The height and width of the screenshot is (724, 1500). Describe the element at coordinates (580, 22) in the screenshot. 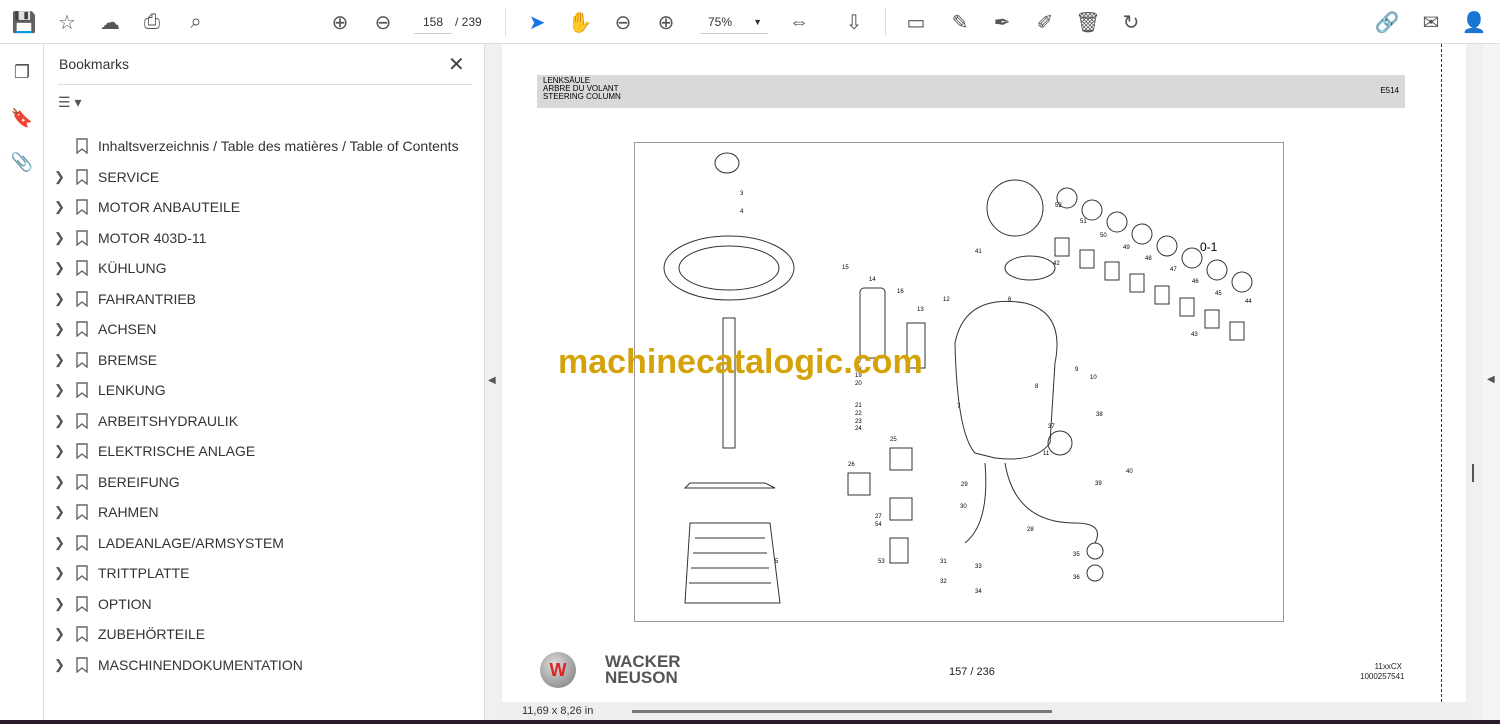

I see `hand-icon: ✋` at that location.